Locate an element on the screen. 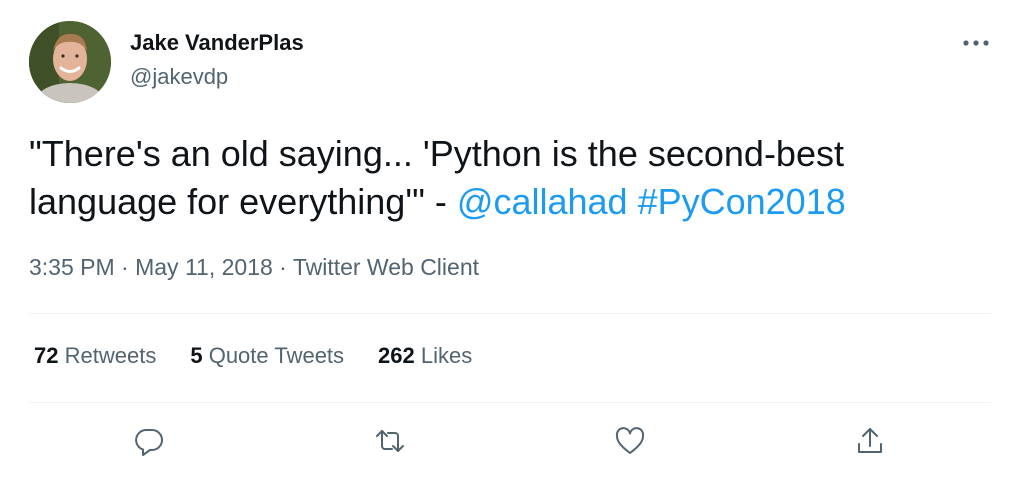  more-horizontal-icon is located at coordinates (976, 43).